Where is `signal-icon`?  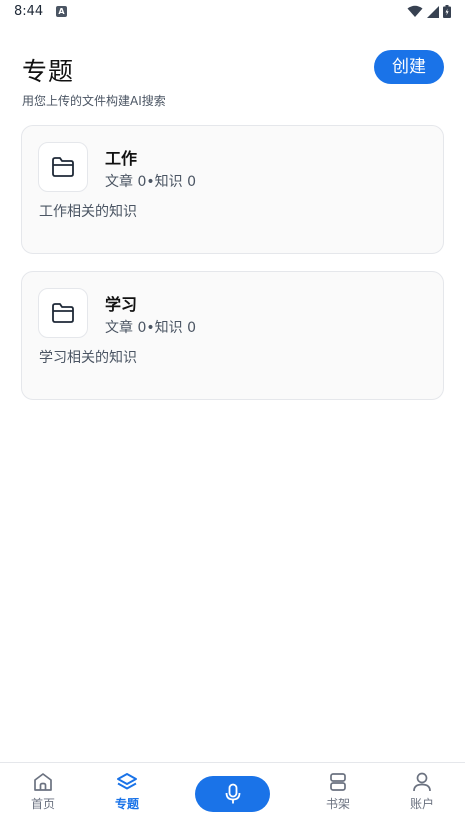 signal-icon is located at coordinates (433, 11).